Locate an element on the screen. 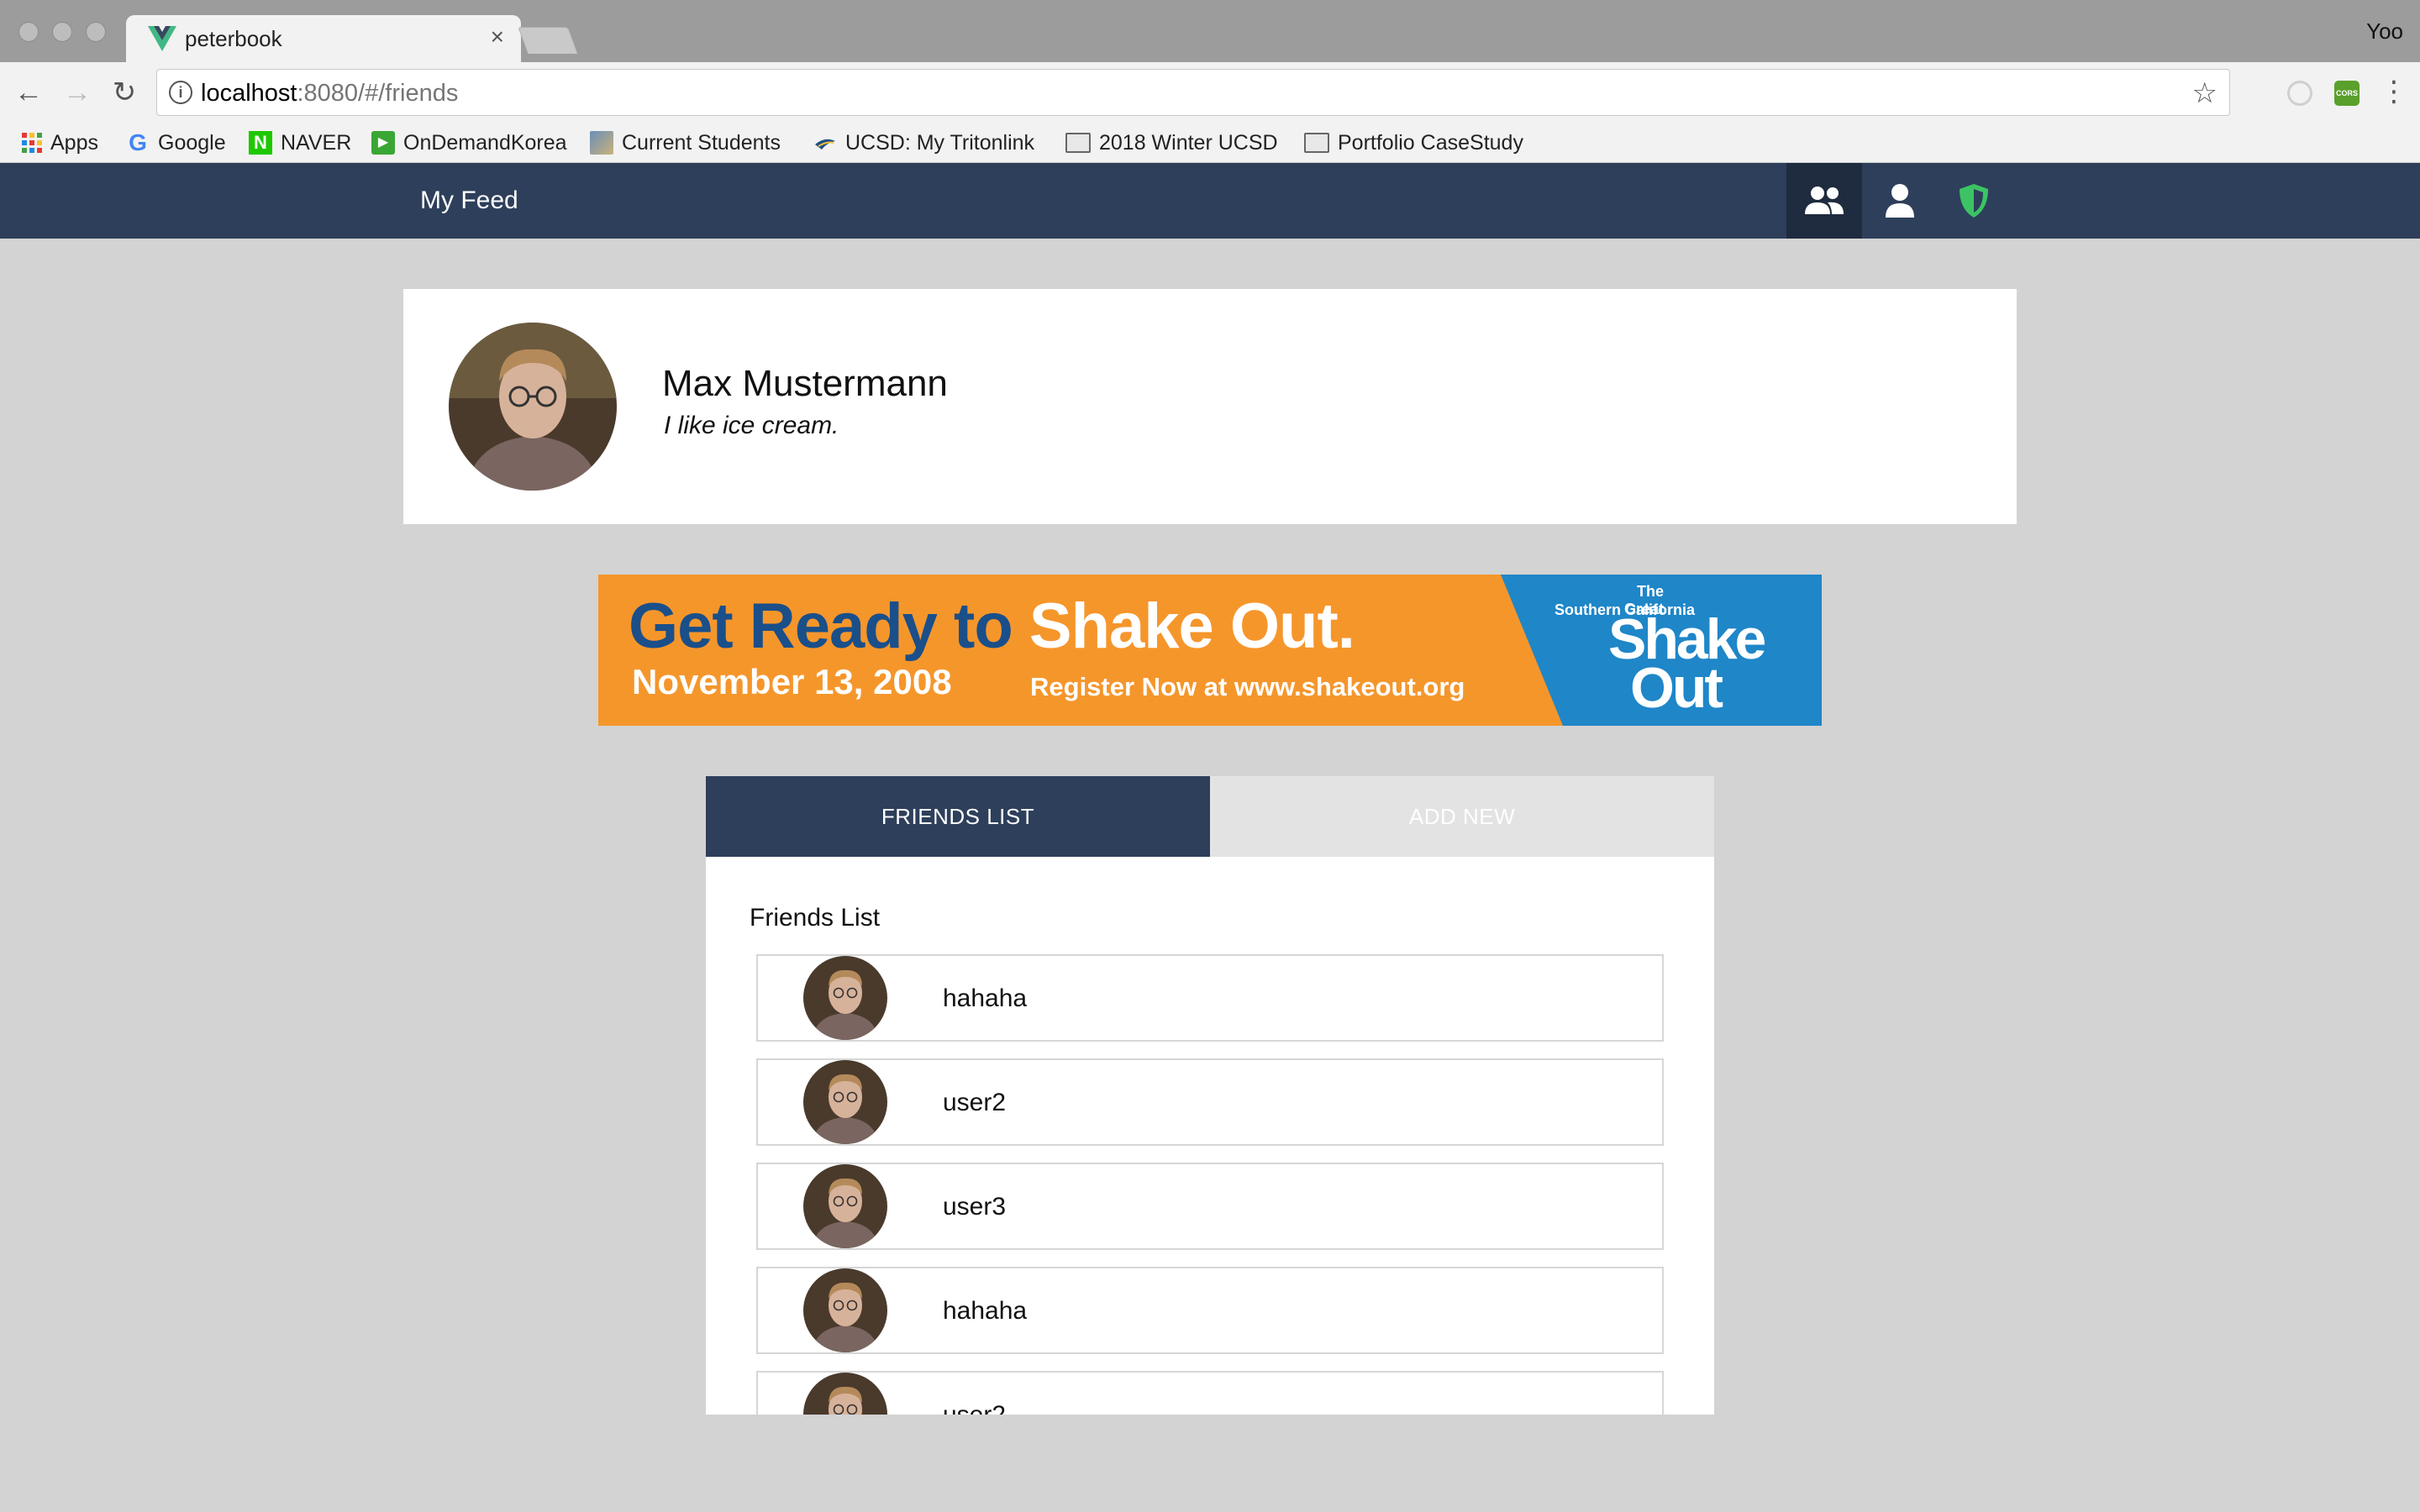 The image size is (2420, 1512). friend-row: user3 is located at coordinates (1210, 1206).